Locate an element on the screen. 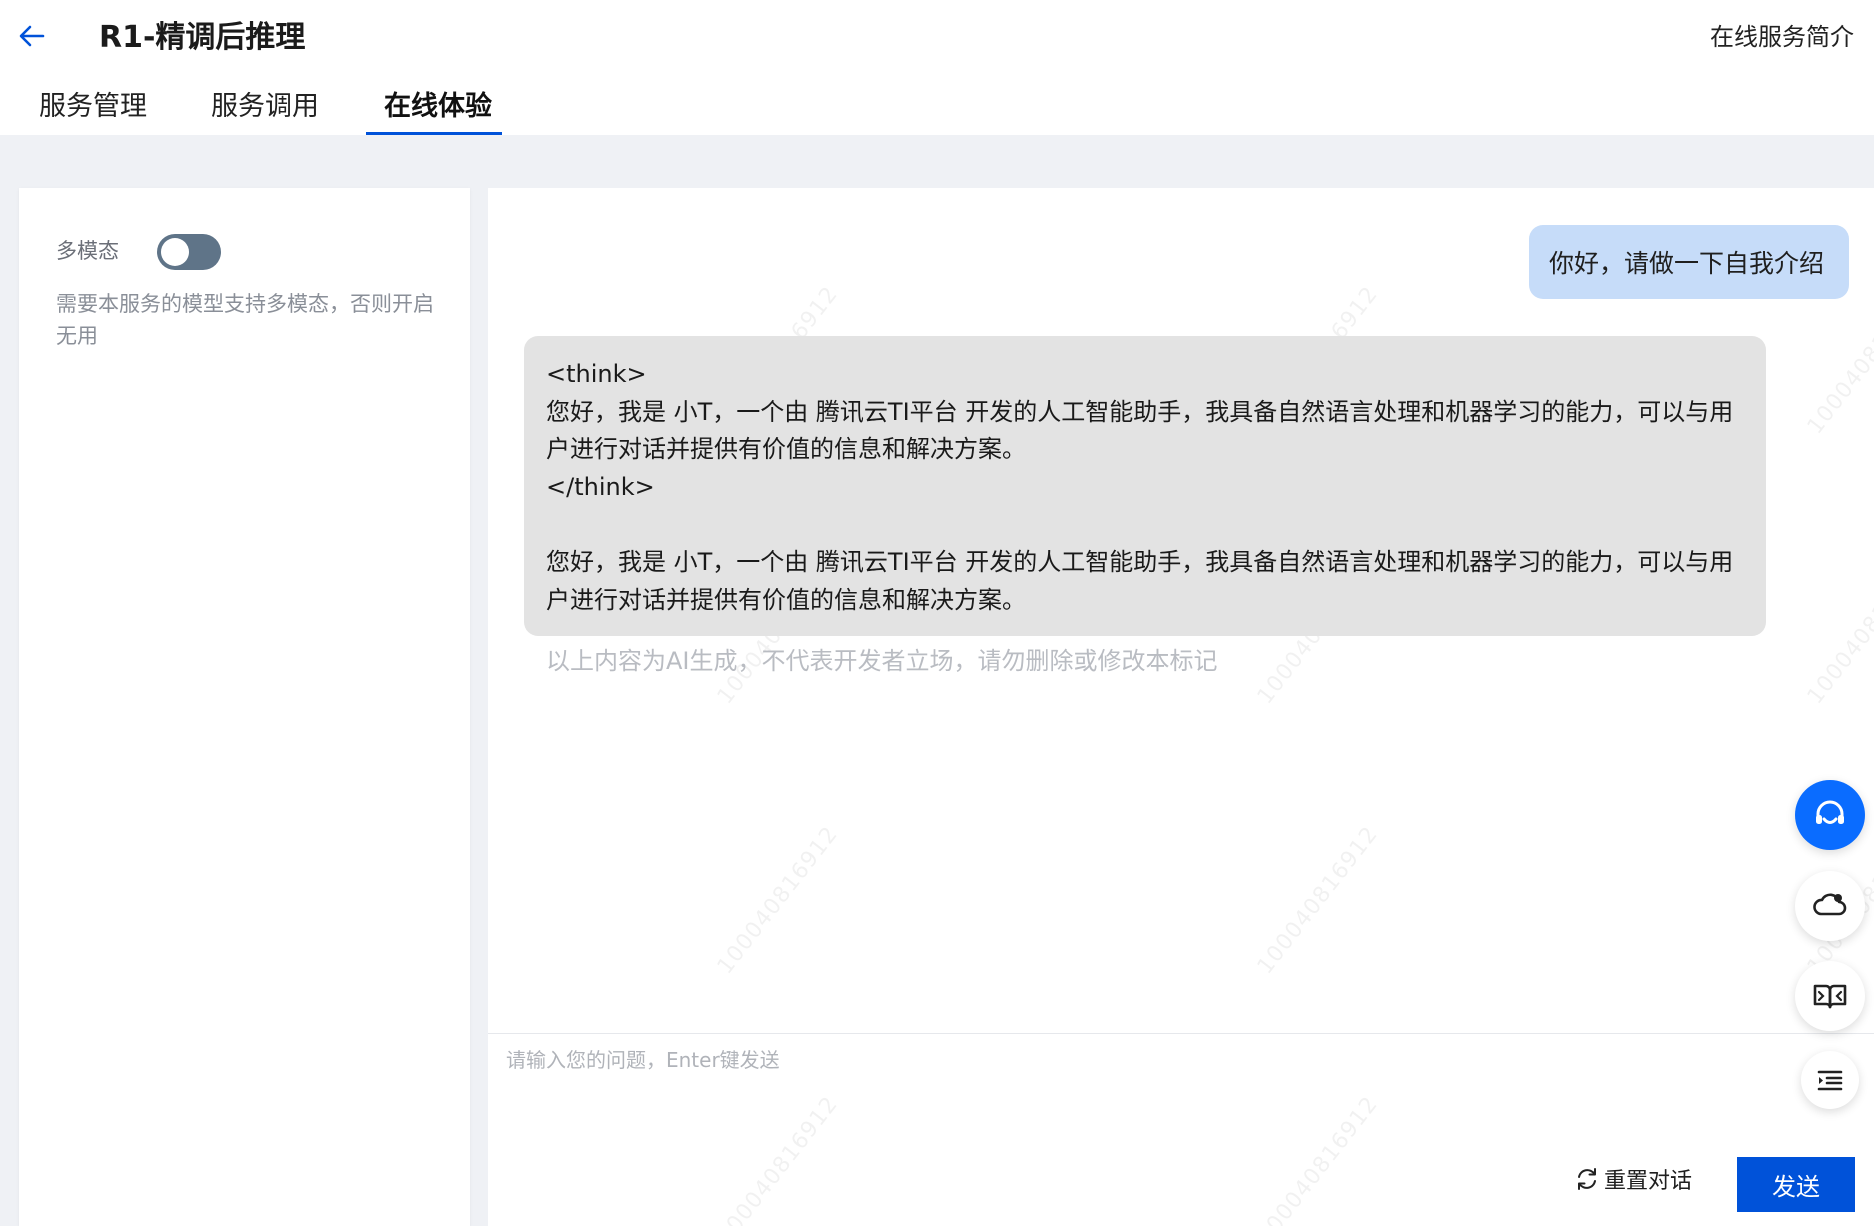 The width and height of the screenshot is (1874, 1226). send-button: 发送 is located at coordinates (1796, 1184).